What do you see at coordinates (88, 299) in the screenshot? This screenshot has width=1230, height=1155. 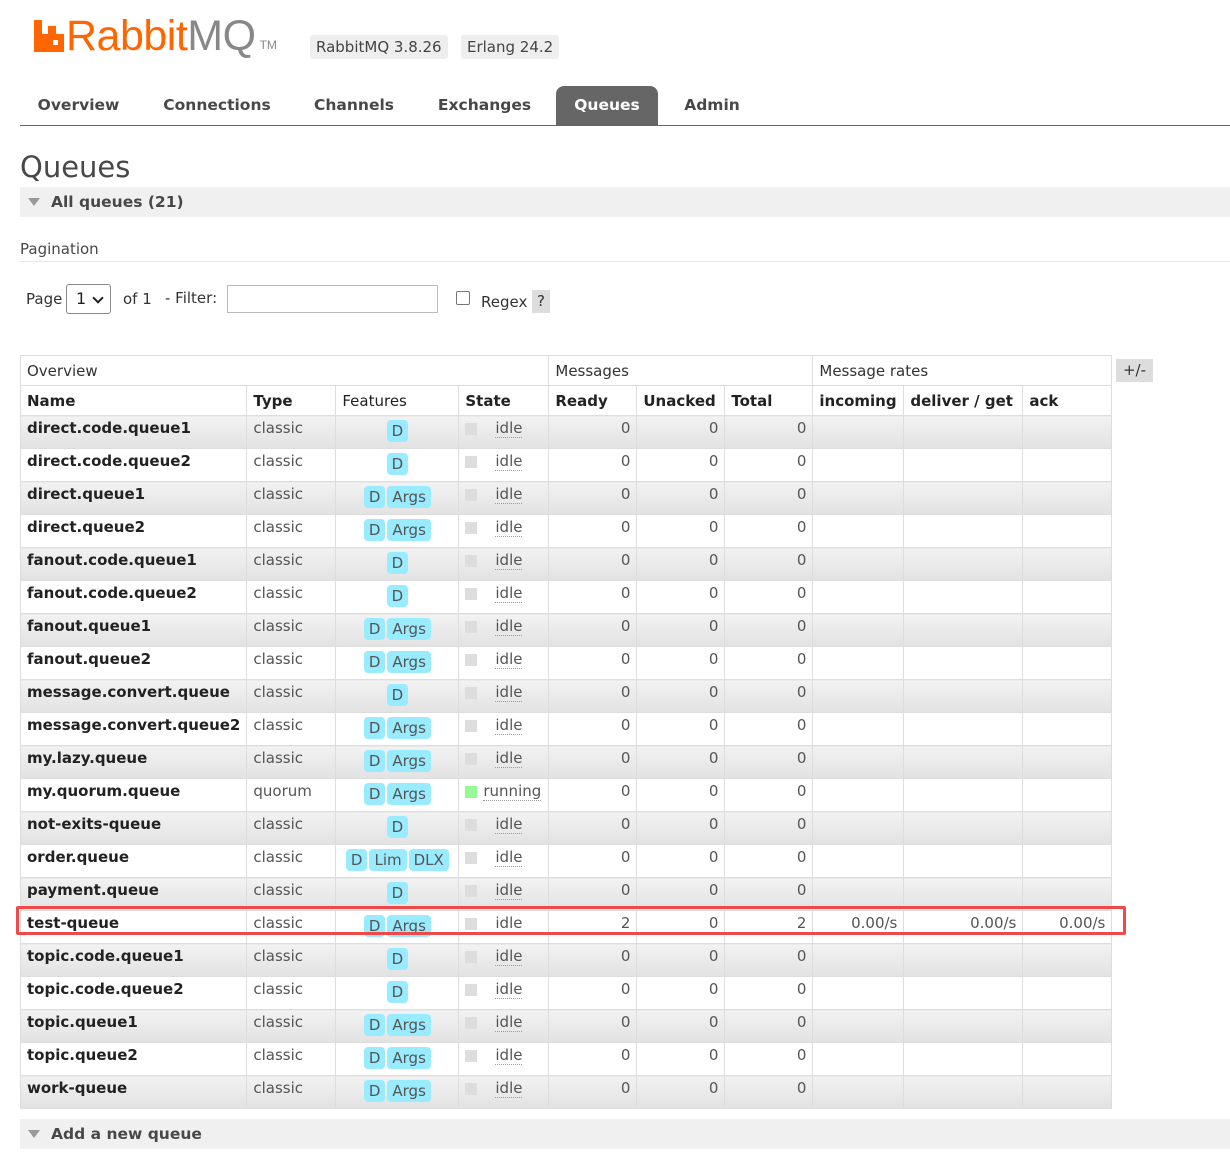 I see `page-select: 1` at bounding box center [88, 299].